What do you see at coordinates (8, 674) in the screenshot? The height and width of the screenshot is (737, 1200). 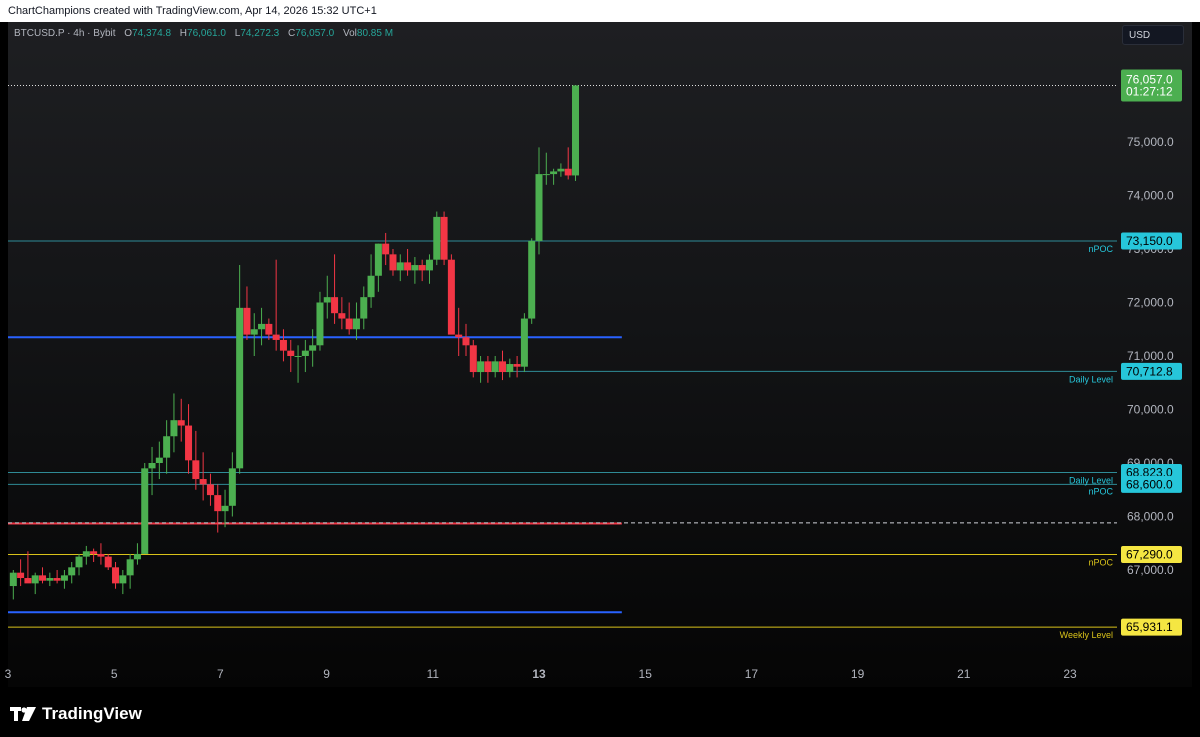 I see `x-tick-label: 3` at bounding box center [8, 674].